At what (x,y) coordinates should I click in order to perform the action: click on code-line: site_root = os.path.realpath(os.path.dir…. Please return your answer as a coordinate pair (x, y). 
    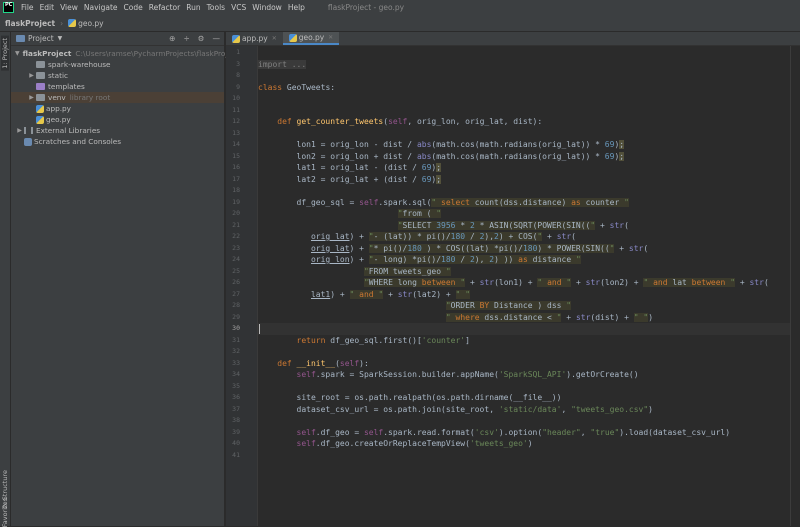
    Looking at the image, I should click on (524, 398).